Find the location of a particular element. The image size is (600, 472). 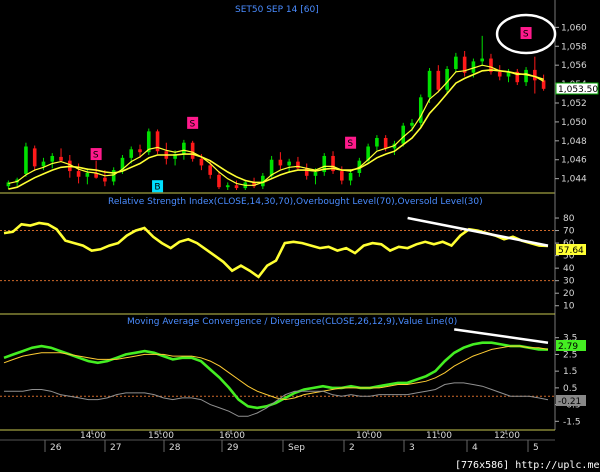

date-label: Sep is located at coordinates (296, 448).